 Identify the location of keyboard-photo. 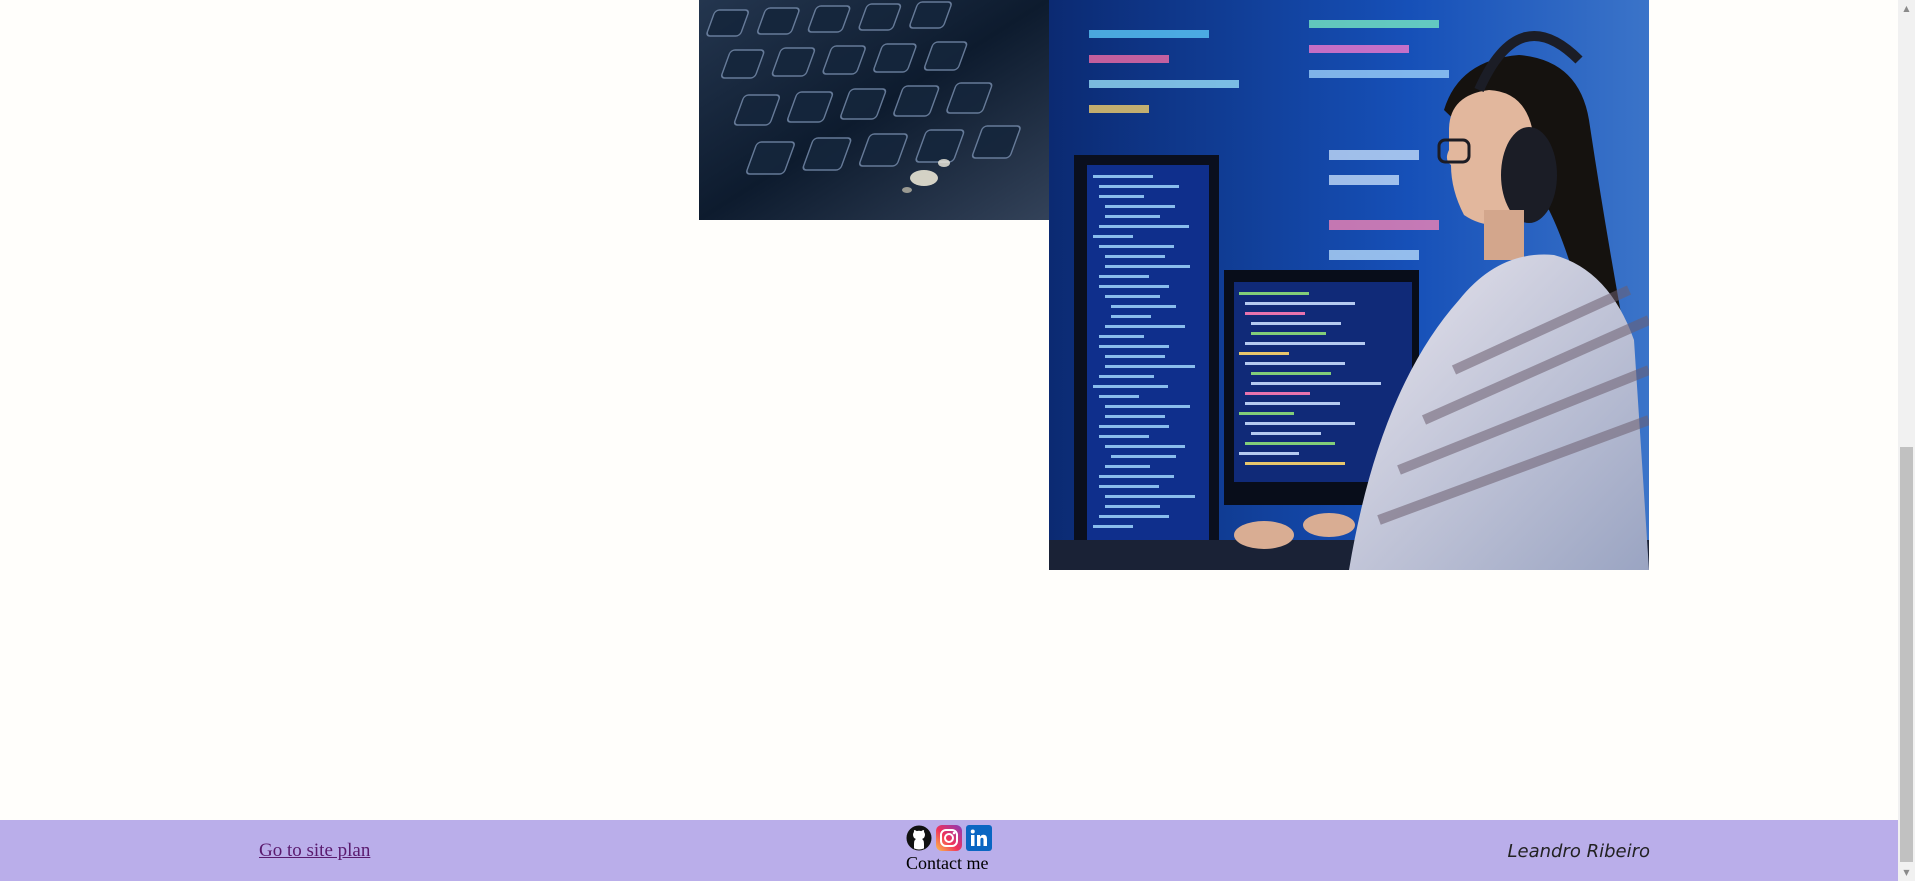
(874, 110).